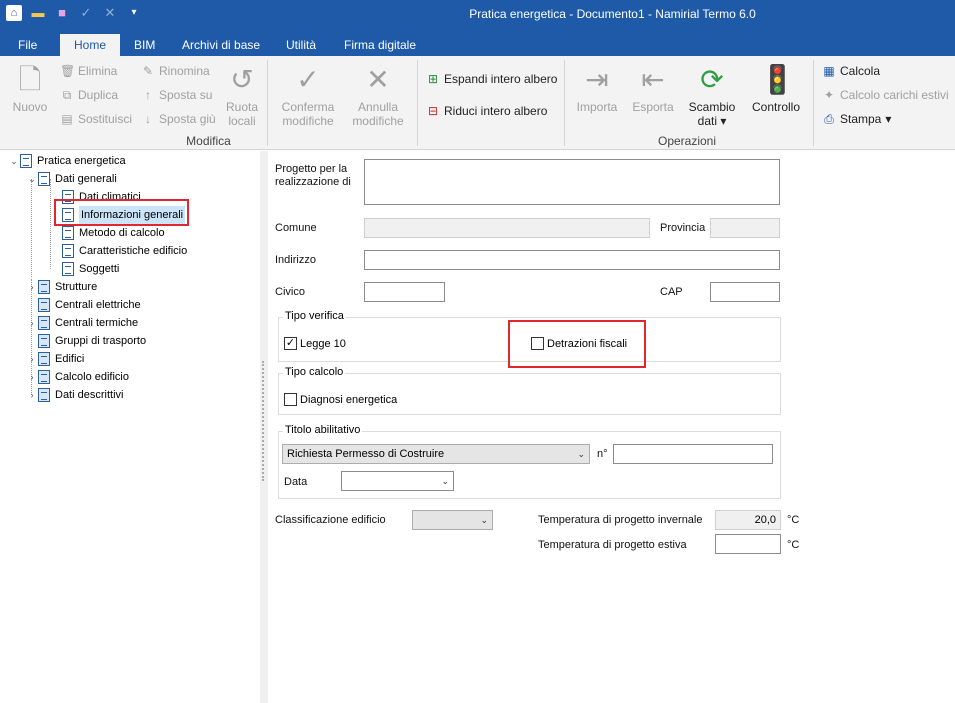 Image resolution: width=955 pixels, height=703 pixels. I want to click on data-picker: ⌄, so click(397, 481).